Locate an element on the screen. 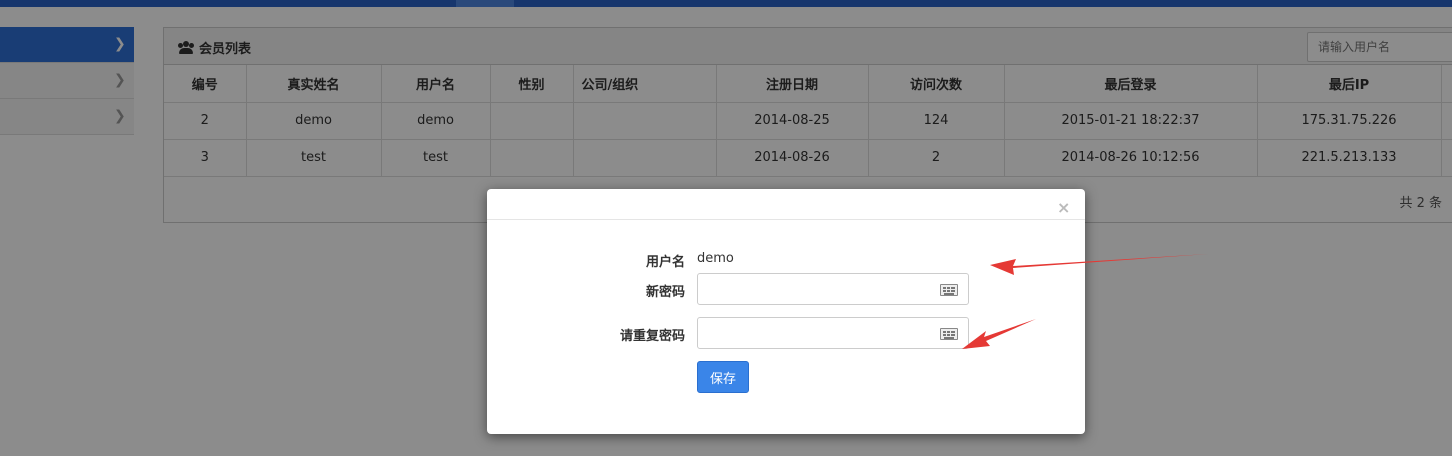 This screenshot has height=456, width=1452. username-label: 用户名 is located at coordinates (665, 262).